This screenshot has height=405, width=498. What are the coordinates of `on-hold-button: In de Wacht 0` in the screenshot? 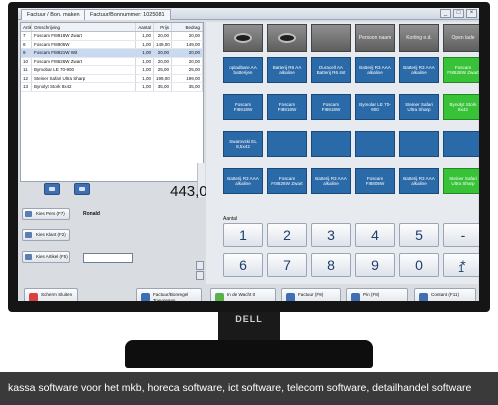 It's located at (243, 294).